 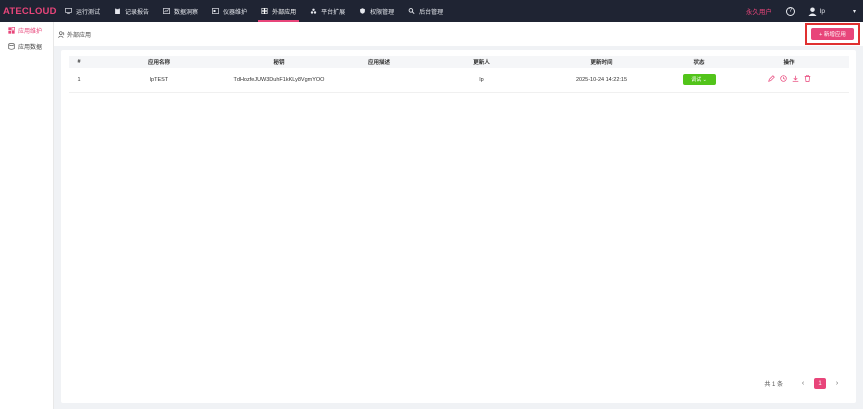 I want to click on header-user-area: 永久用户 ? lp ▾, so click(x=804, y=11).